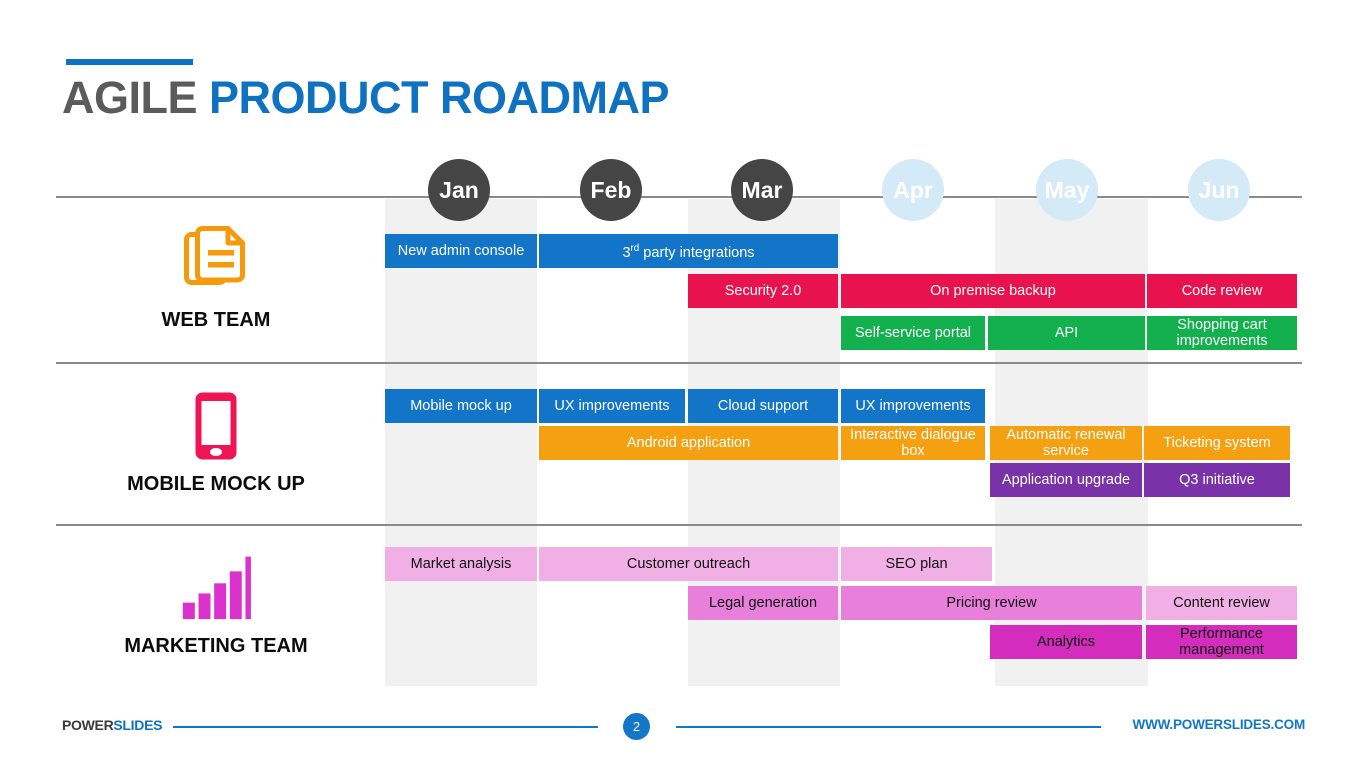 This screenshot has width=1365, height=767. Describe the element at coordinates (1066, 333) in the screenshot. I see `task-bar: API` at that location.